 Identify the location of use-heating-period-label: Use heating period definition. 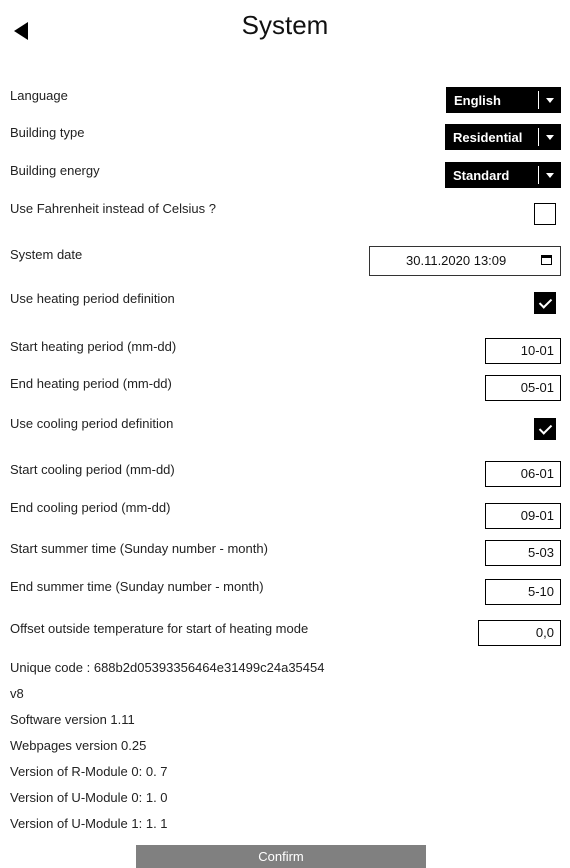
(92, 298).